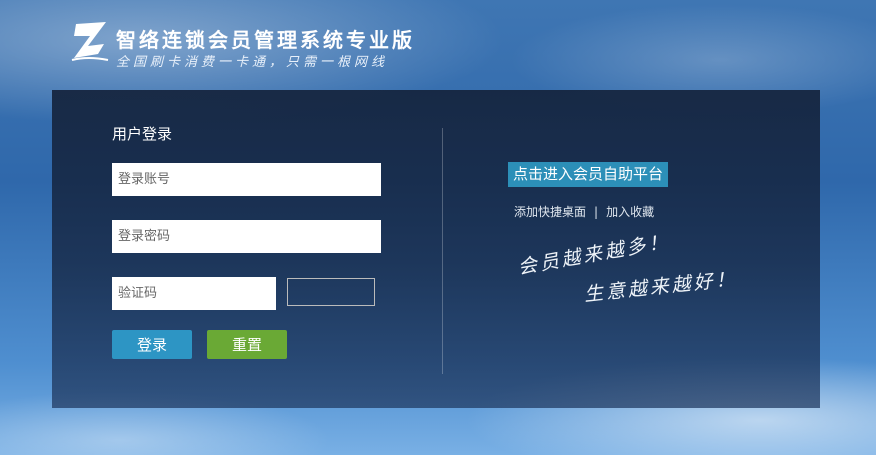  Describe the element at coordinates (331, 292) in the screenshot. I see `captcha-image` at that location.